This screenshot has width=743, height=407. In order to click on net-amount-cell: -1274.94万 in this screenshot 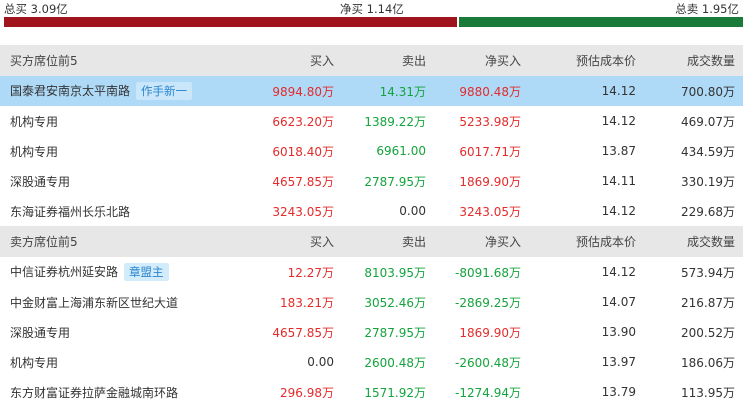, I will do `click(488, 392)`.